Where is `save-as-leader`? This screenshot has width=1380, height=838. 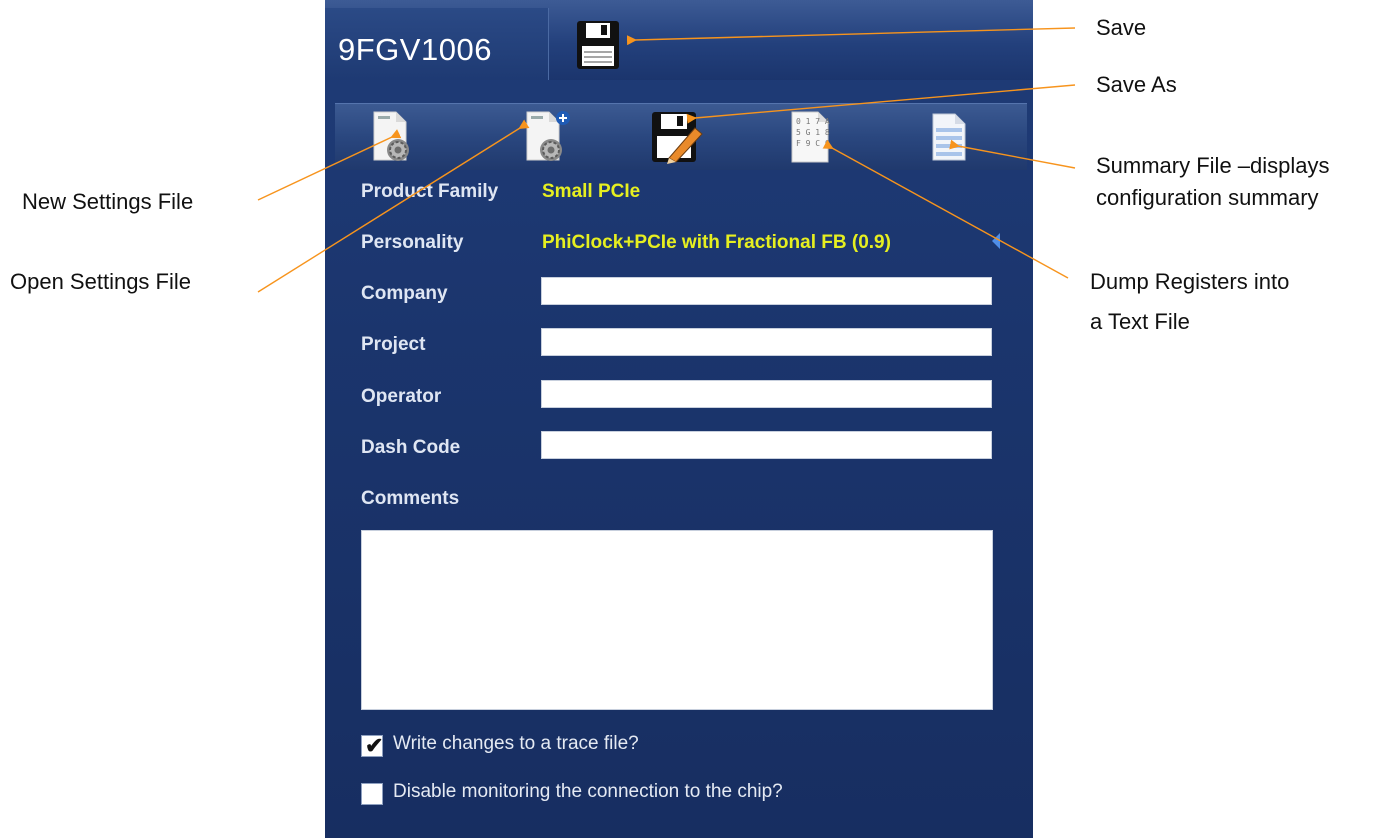 save-as-leader is located at coordinates (881, 104).